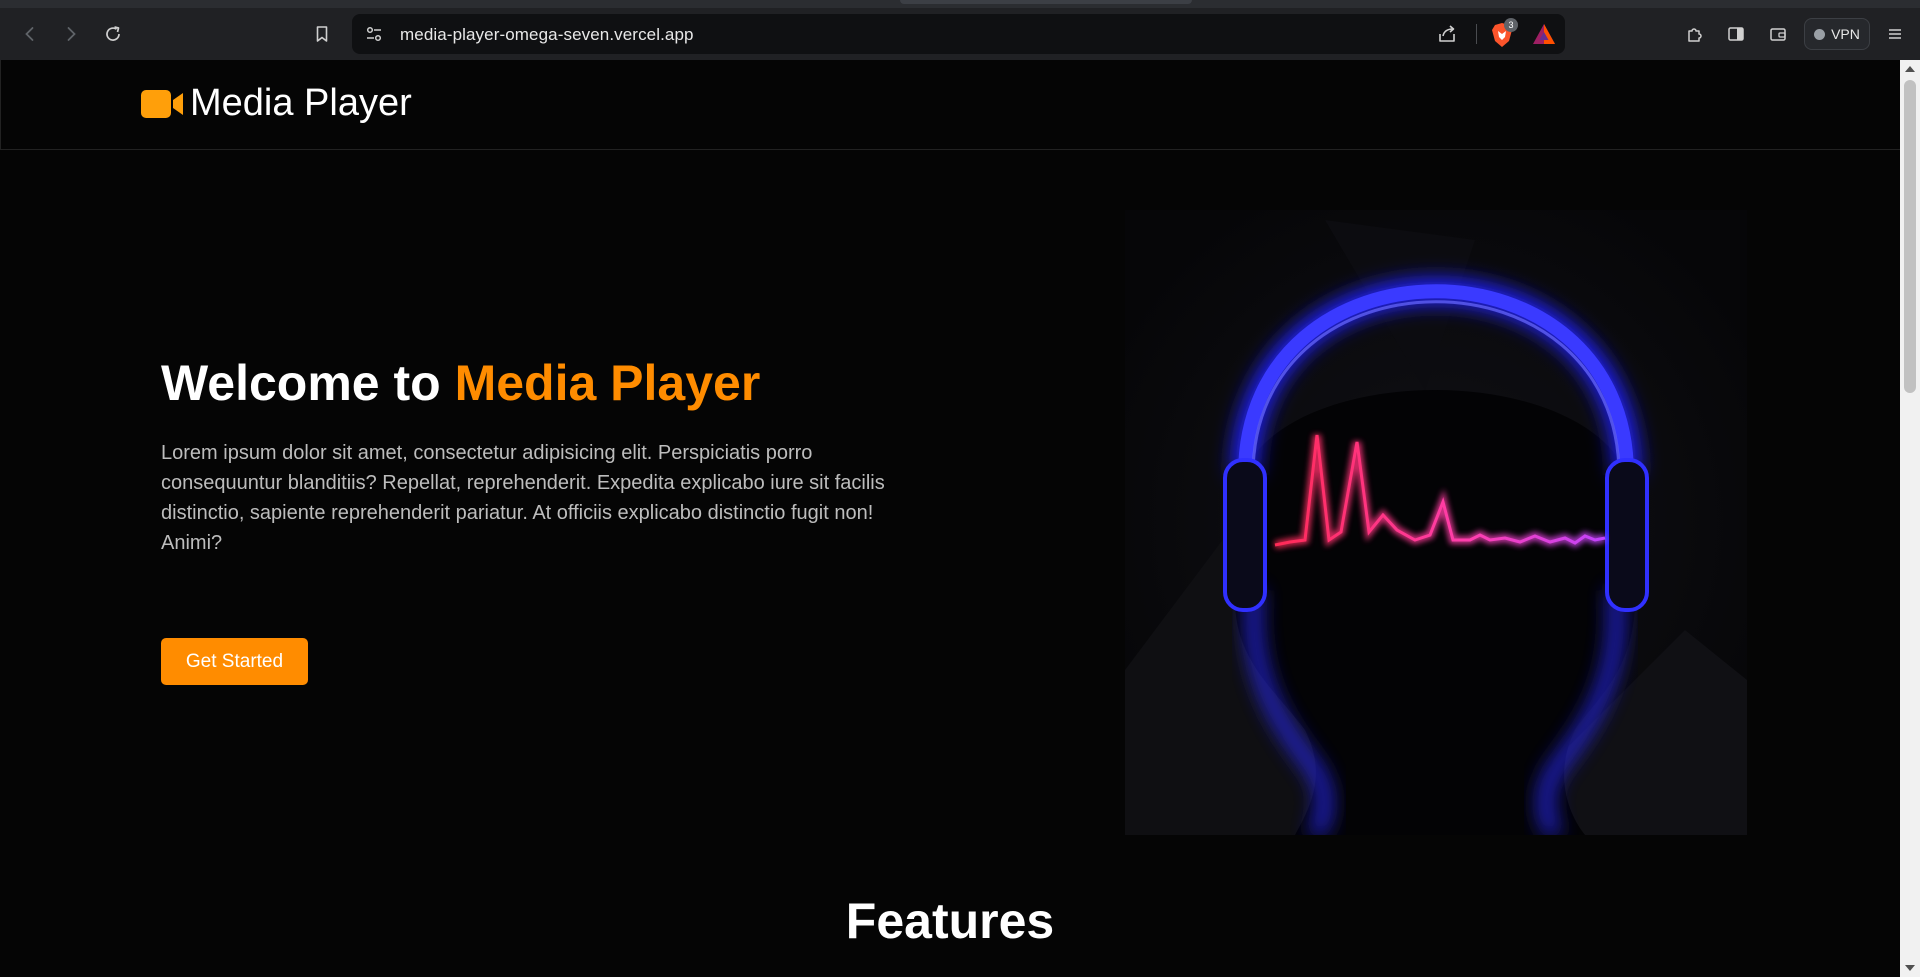 The image size is (1920, 977). Describe the element at coordinates (234, 661) in the screenshot. I see `get-started-button: Get Started` at that location.